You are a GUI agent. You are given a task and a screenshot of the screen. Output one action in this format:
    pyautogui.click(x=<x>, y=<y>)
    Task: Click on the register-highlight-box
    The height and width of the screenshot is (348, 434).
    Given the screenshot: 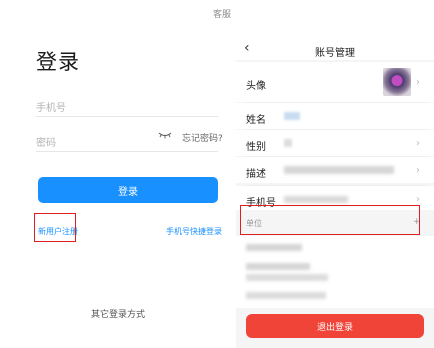 What is the action you would take?
    pyautogui.click(x=55, y=227)
    